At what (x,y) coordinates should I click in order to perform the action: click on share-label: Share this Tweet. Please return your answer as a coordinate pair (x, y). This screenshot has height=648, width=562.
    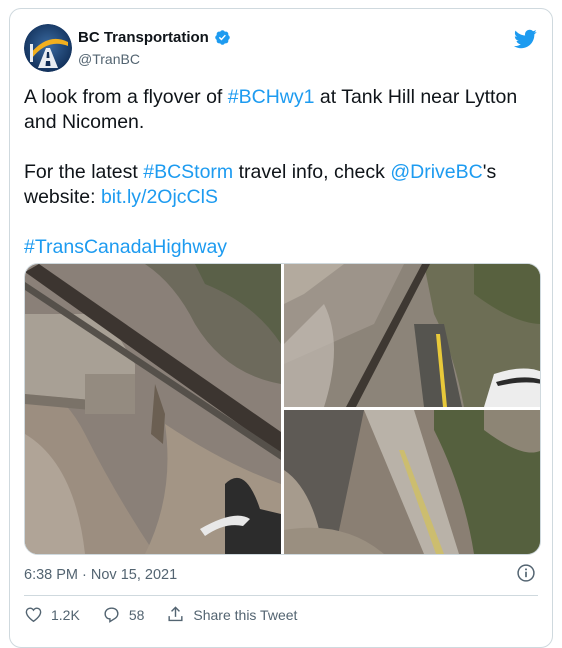
    Looking at the image, I should click on (245, 614).